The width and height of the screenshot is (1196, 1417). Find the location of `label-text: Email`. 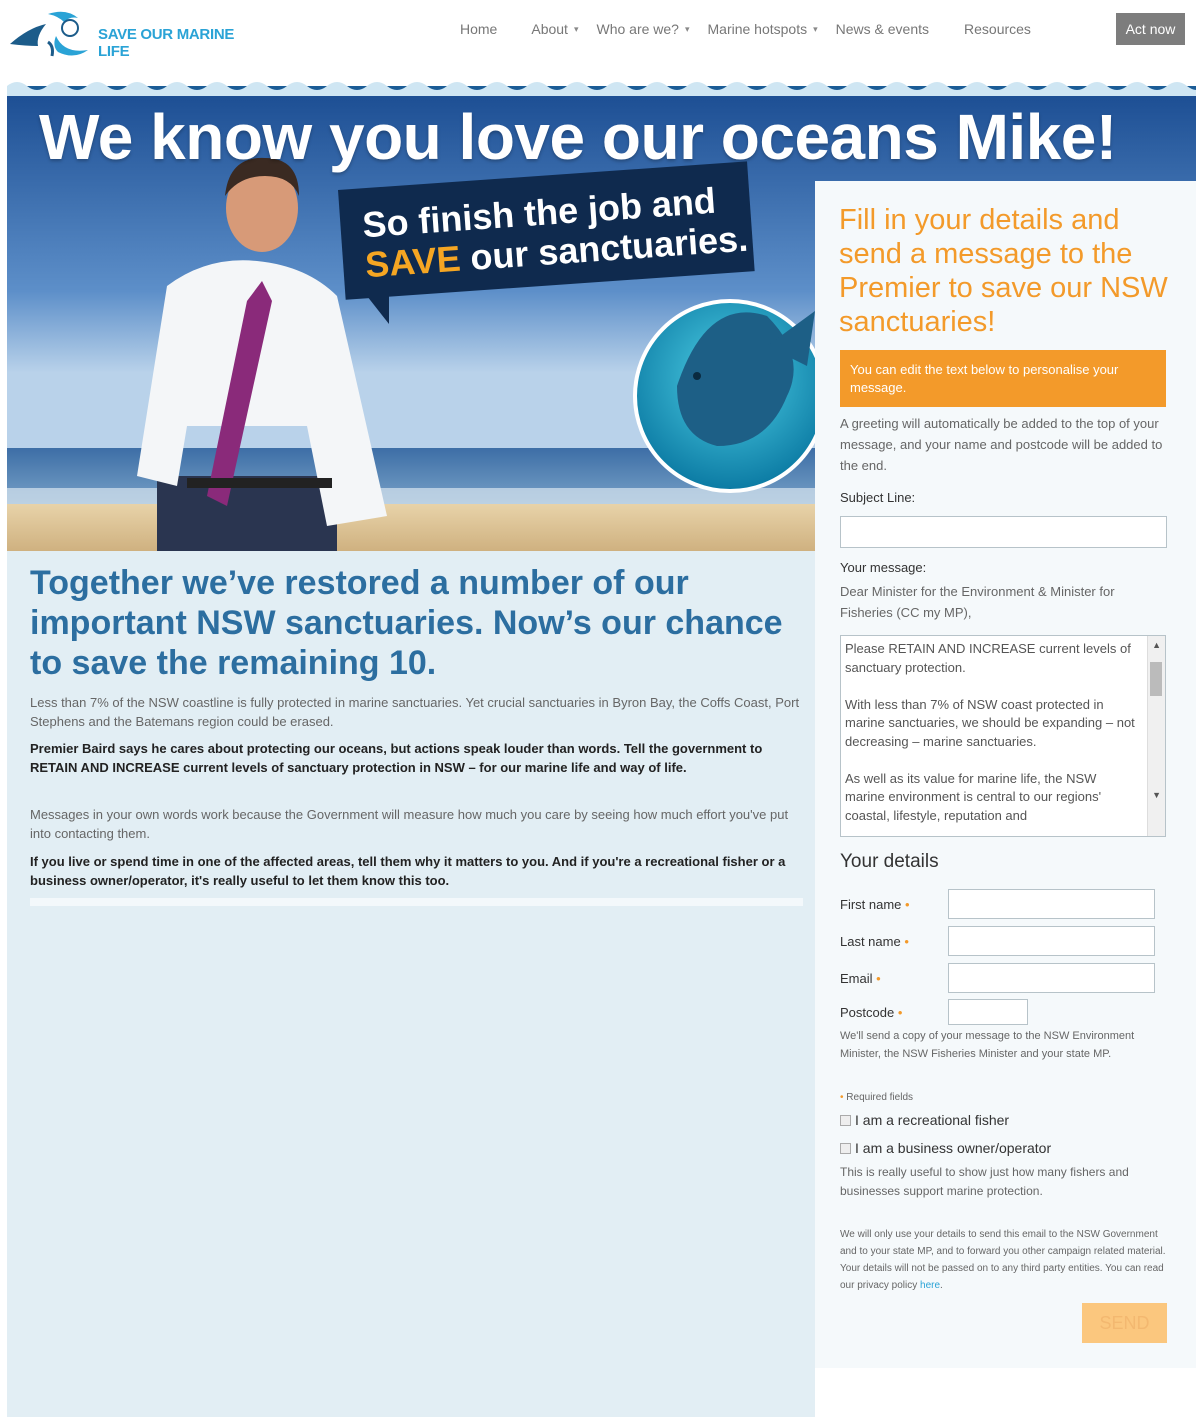

label-text: Email is located at coordinates (856, 978).